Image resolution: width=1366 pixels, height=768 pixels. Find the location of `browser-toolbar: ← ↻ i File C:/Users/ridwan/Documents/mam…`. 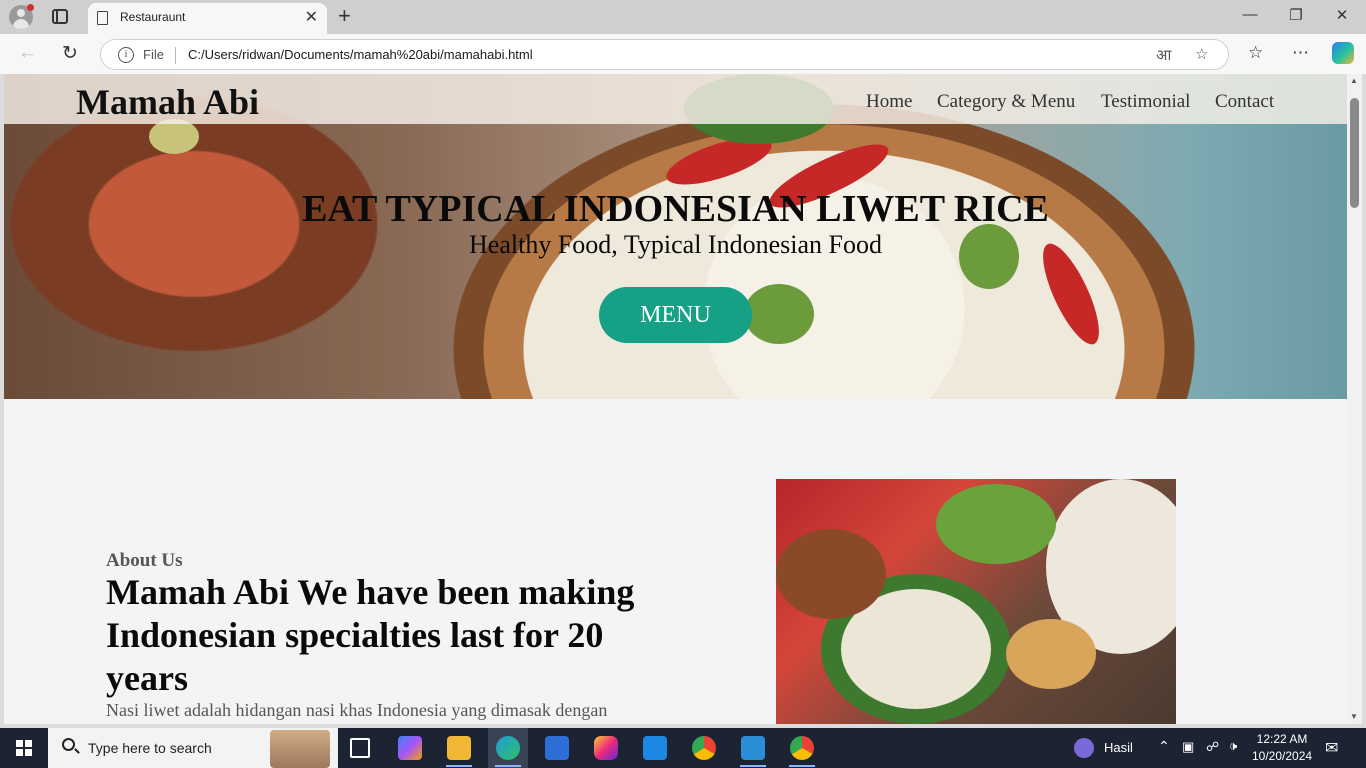

browser-toolbar: ← ↻ i File C:/Users/ridwan/Documents/mam… is located at coordinates (683, 54).